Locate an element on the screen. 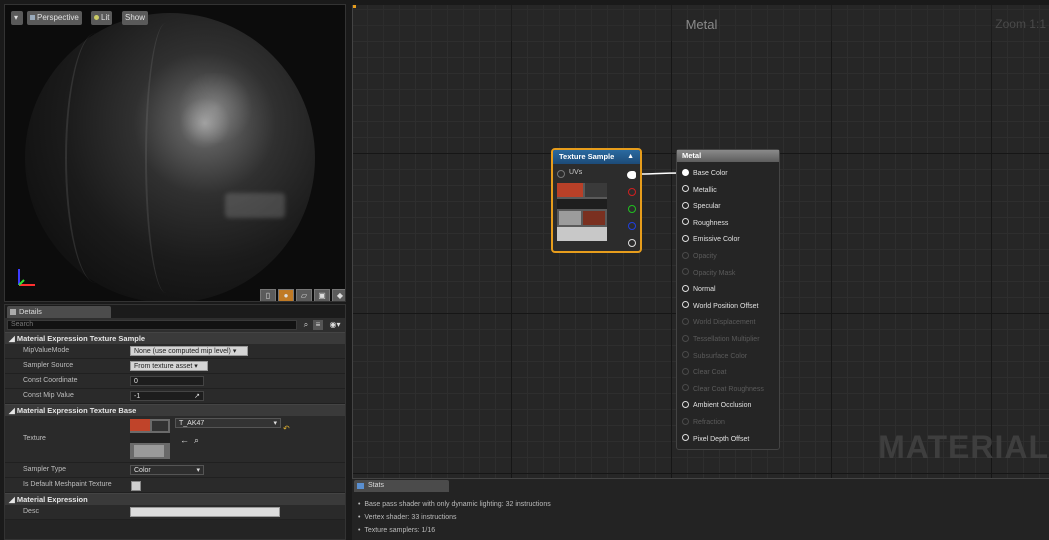 The image size is (1049, 540). texture-sample-node: Texture Sample ▲ UVs is located at coordinates (596, 200).